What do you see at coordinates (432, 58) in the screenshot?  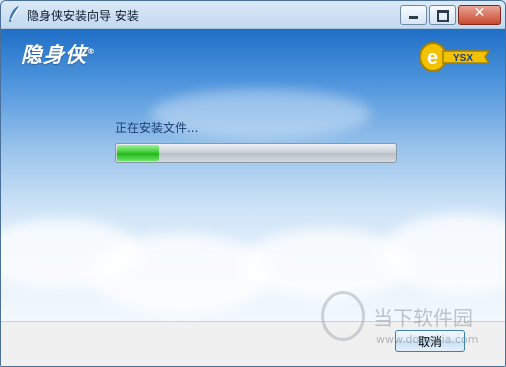 I see `svg-text: e` at bounding box center [432, 58].